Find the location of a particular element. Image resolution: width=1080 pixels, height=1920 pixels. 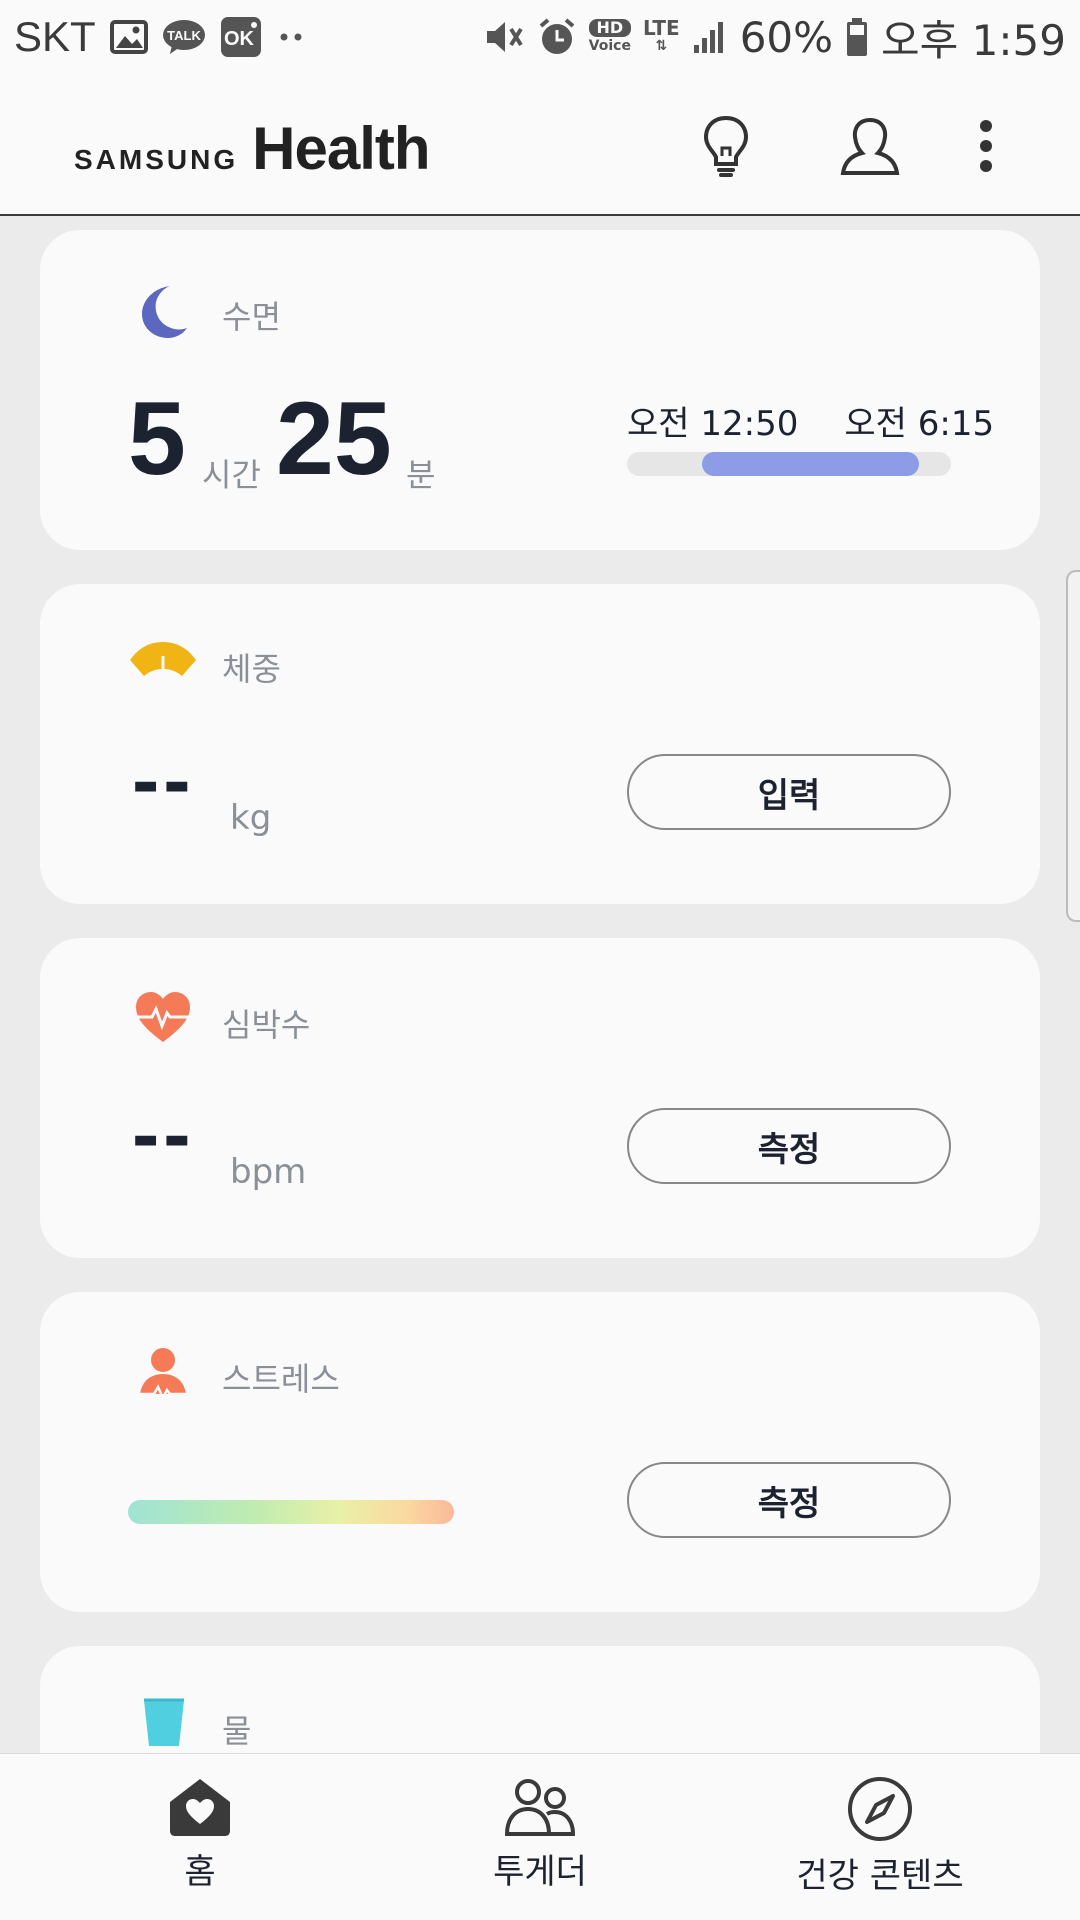

home-heart-icon is located at coordinates (200, 1807).